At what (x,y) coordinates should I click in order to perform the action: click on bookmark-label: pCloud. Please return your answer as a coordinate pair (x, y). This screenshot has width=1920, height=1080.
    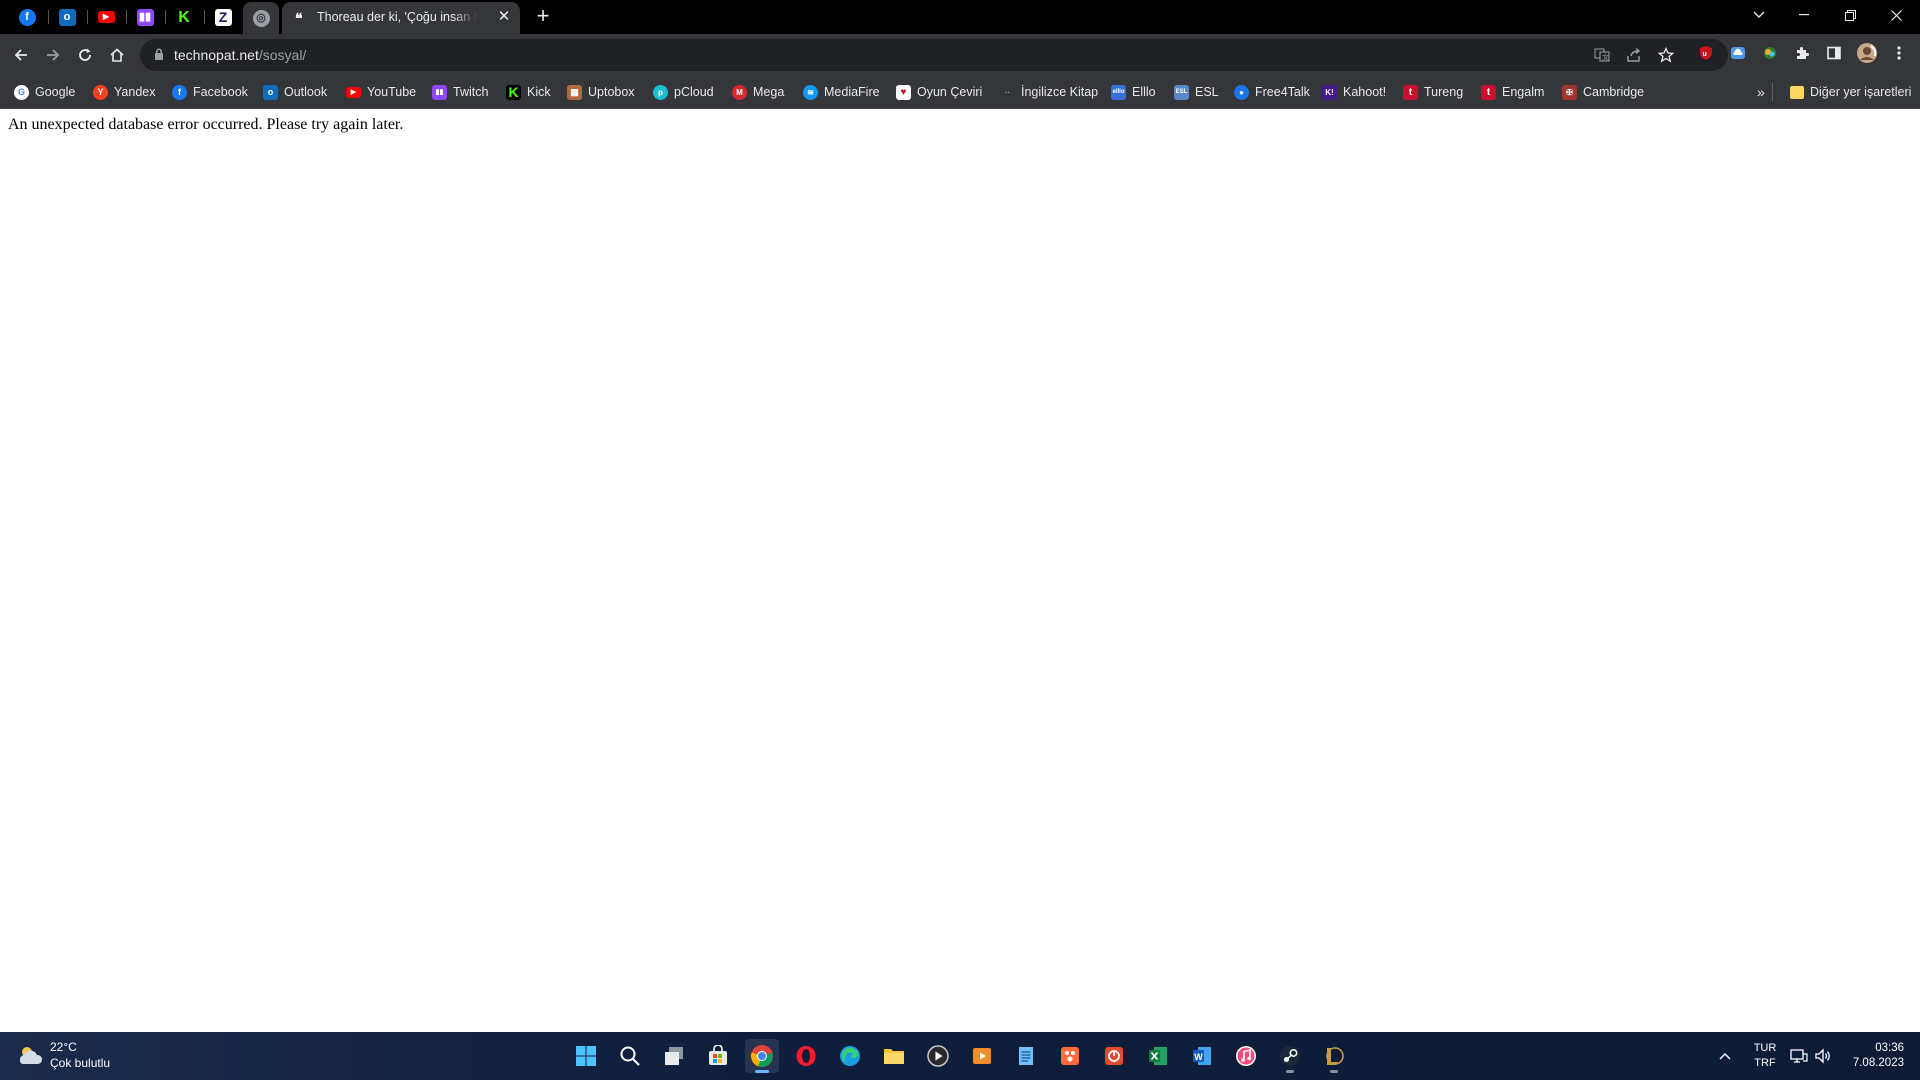
    Looking at the image, I should click on (694, 92).